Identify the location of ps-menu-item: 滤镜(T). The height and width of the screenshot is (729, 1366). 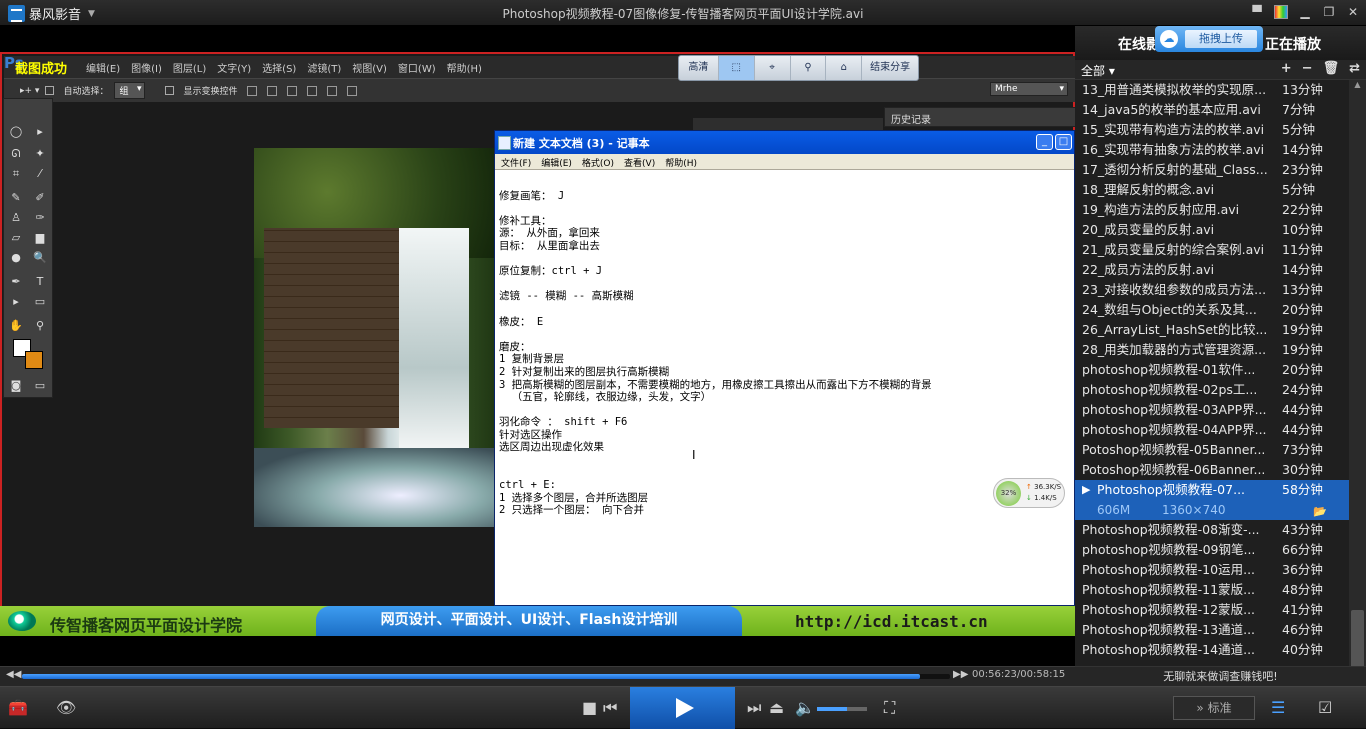
(324, 67).